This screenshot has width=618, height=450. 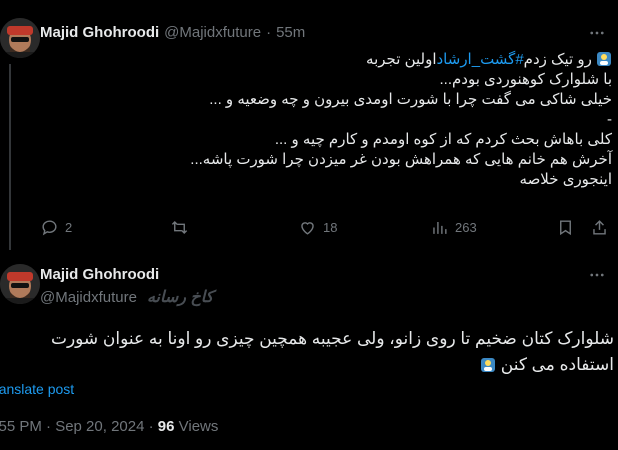 What do you see at coordinates (126, 286) in the screenshot?
I see `tweet2-header: Majid Ghohroodi @Majidxfuture کاخ رسانه` at bounding box center [126, 286].